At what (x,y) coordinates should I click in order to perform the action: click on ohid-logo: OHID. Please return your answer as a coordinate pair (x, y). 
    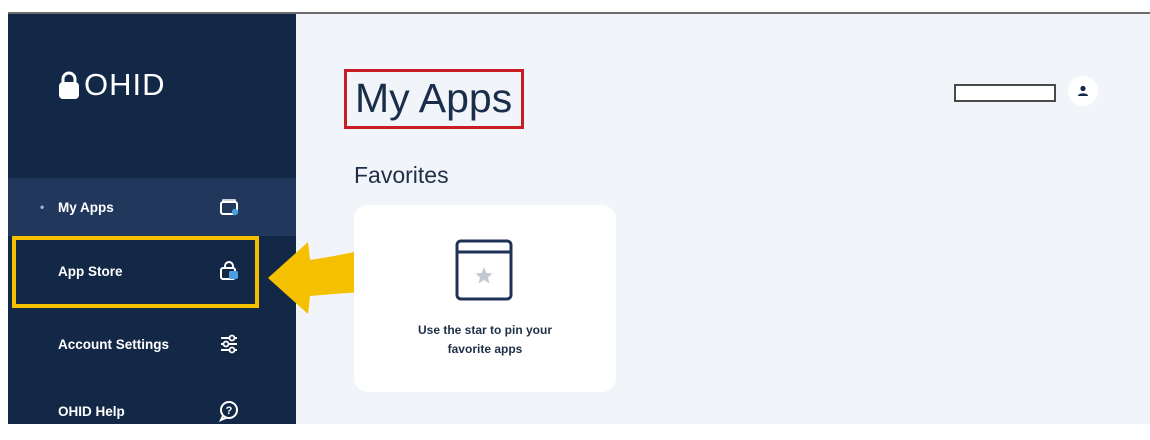
    Looking at the image, I should click on (112, 85).